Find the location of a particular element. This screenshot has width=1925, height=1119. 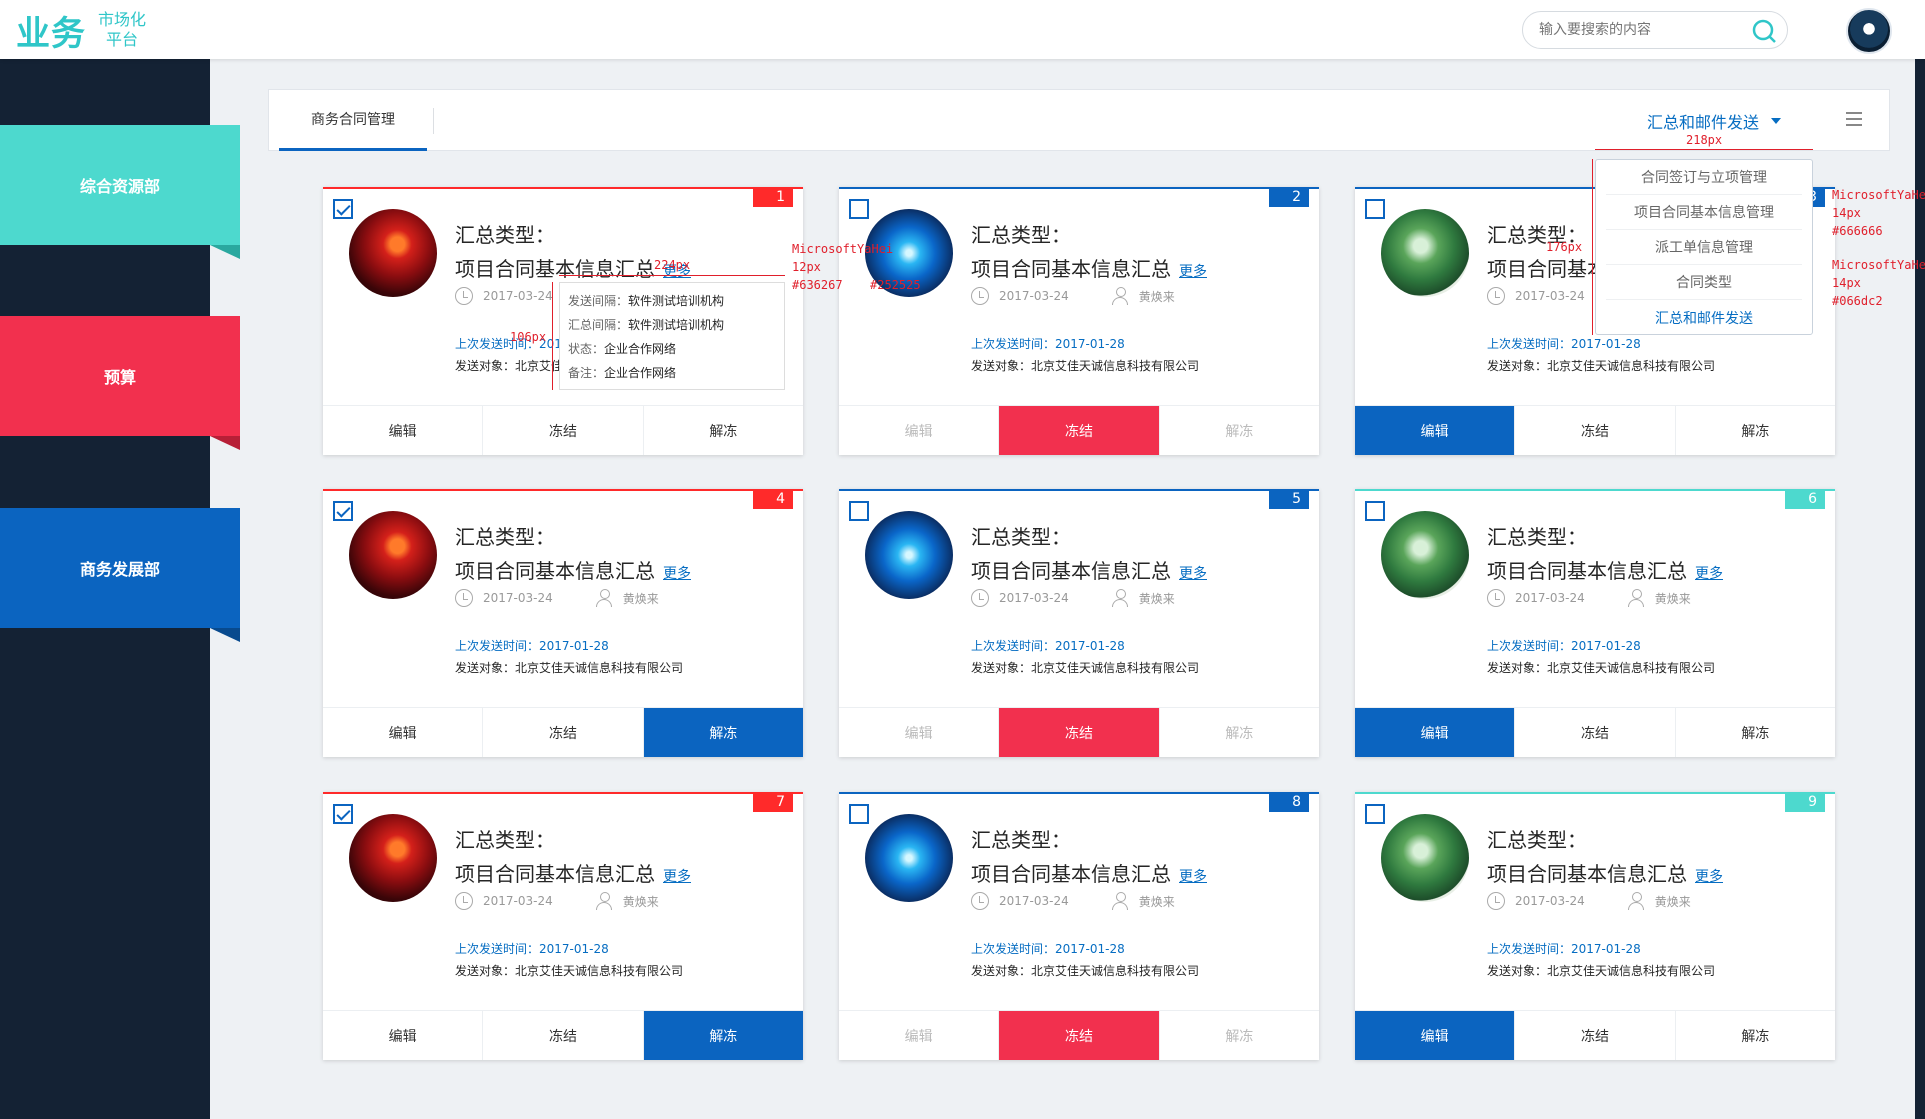

card-send-time: 上次发送时间：2017-01-28 is located at coordinates (1564, 949).